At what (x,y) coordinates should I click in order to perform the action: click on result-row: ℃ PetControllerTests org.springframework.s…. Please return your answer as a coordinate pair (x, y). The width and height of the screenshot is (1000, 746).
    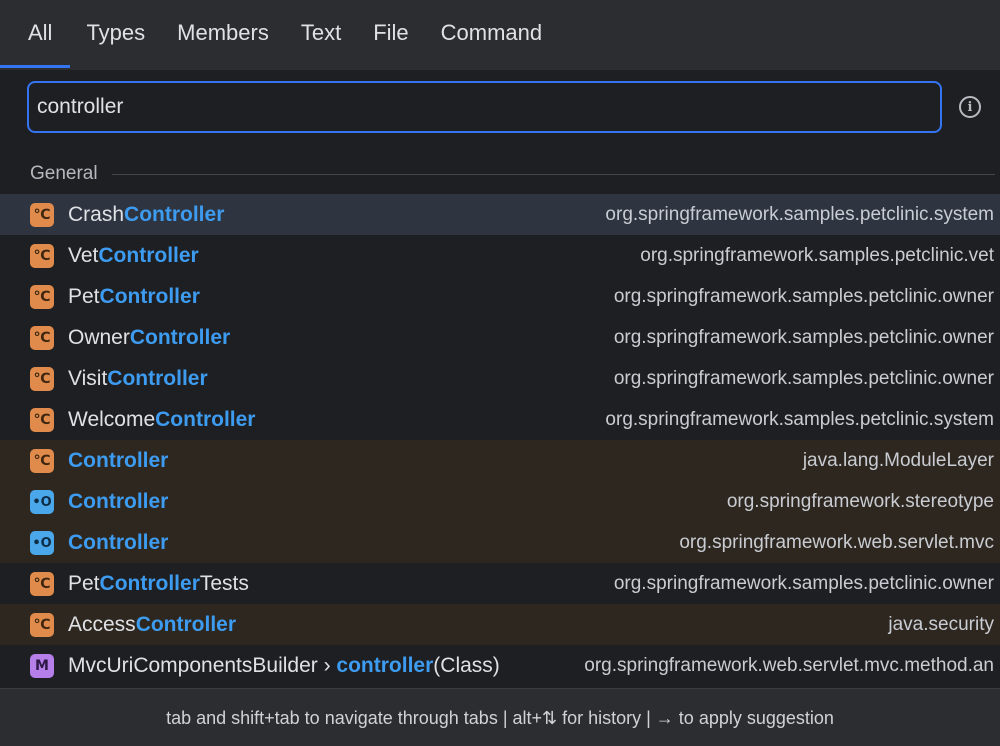
    Looking at the image, I should click on (500, 583).